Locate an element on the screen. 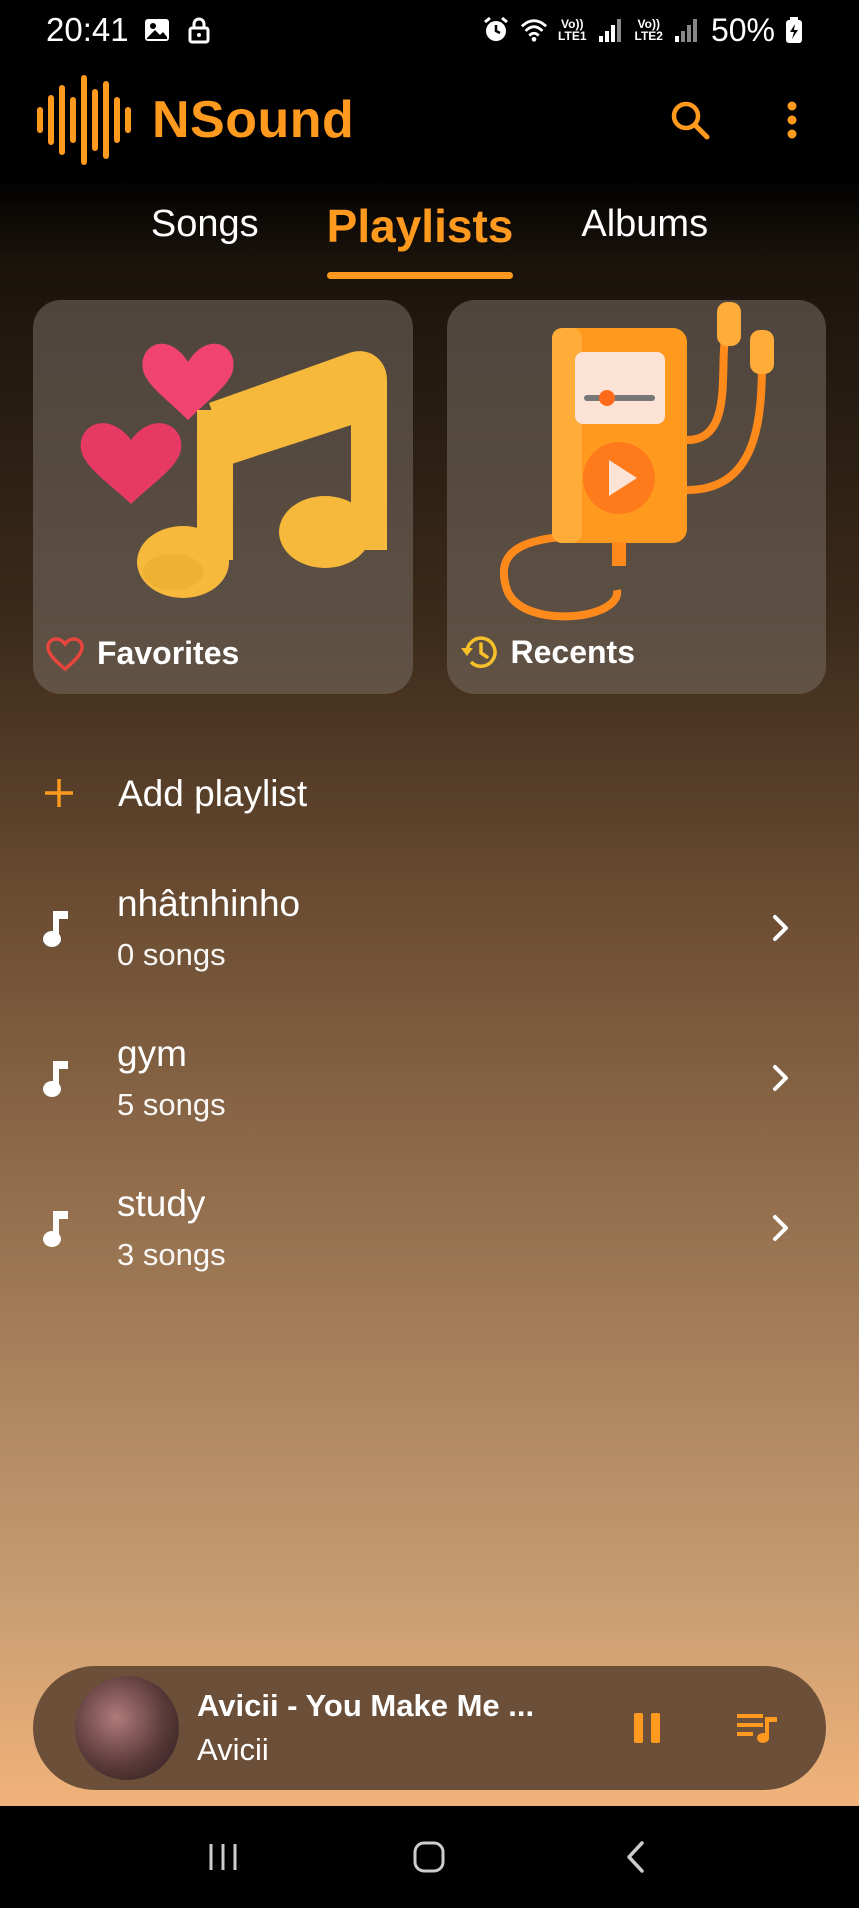  search-button is located at coordinates (690, 120).